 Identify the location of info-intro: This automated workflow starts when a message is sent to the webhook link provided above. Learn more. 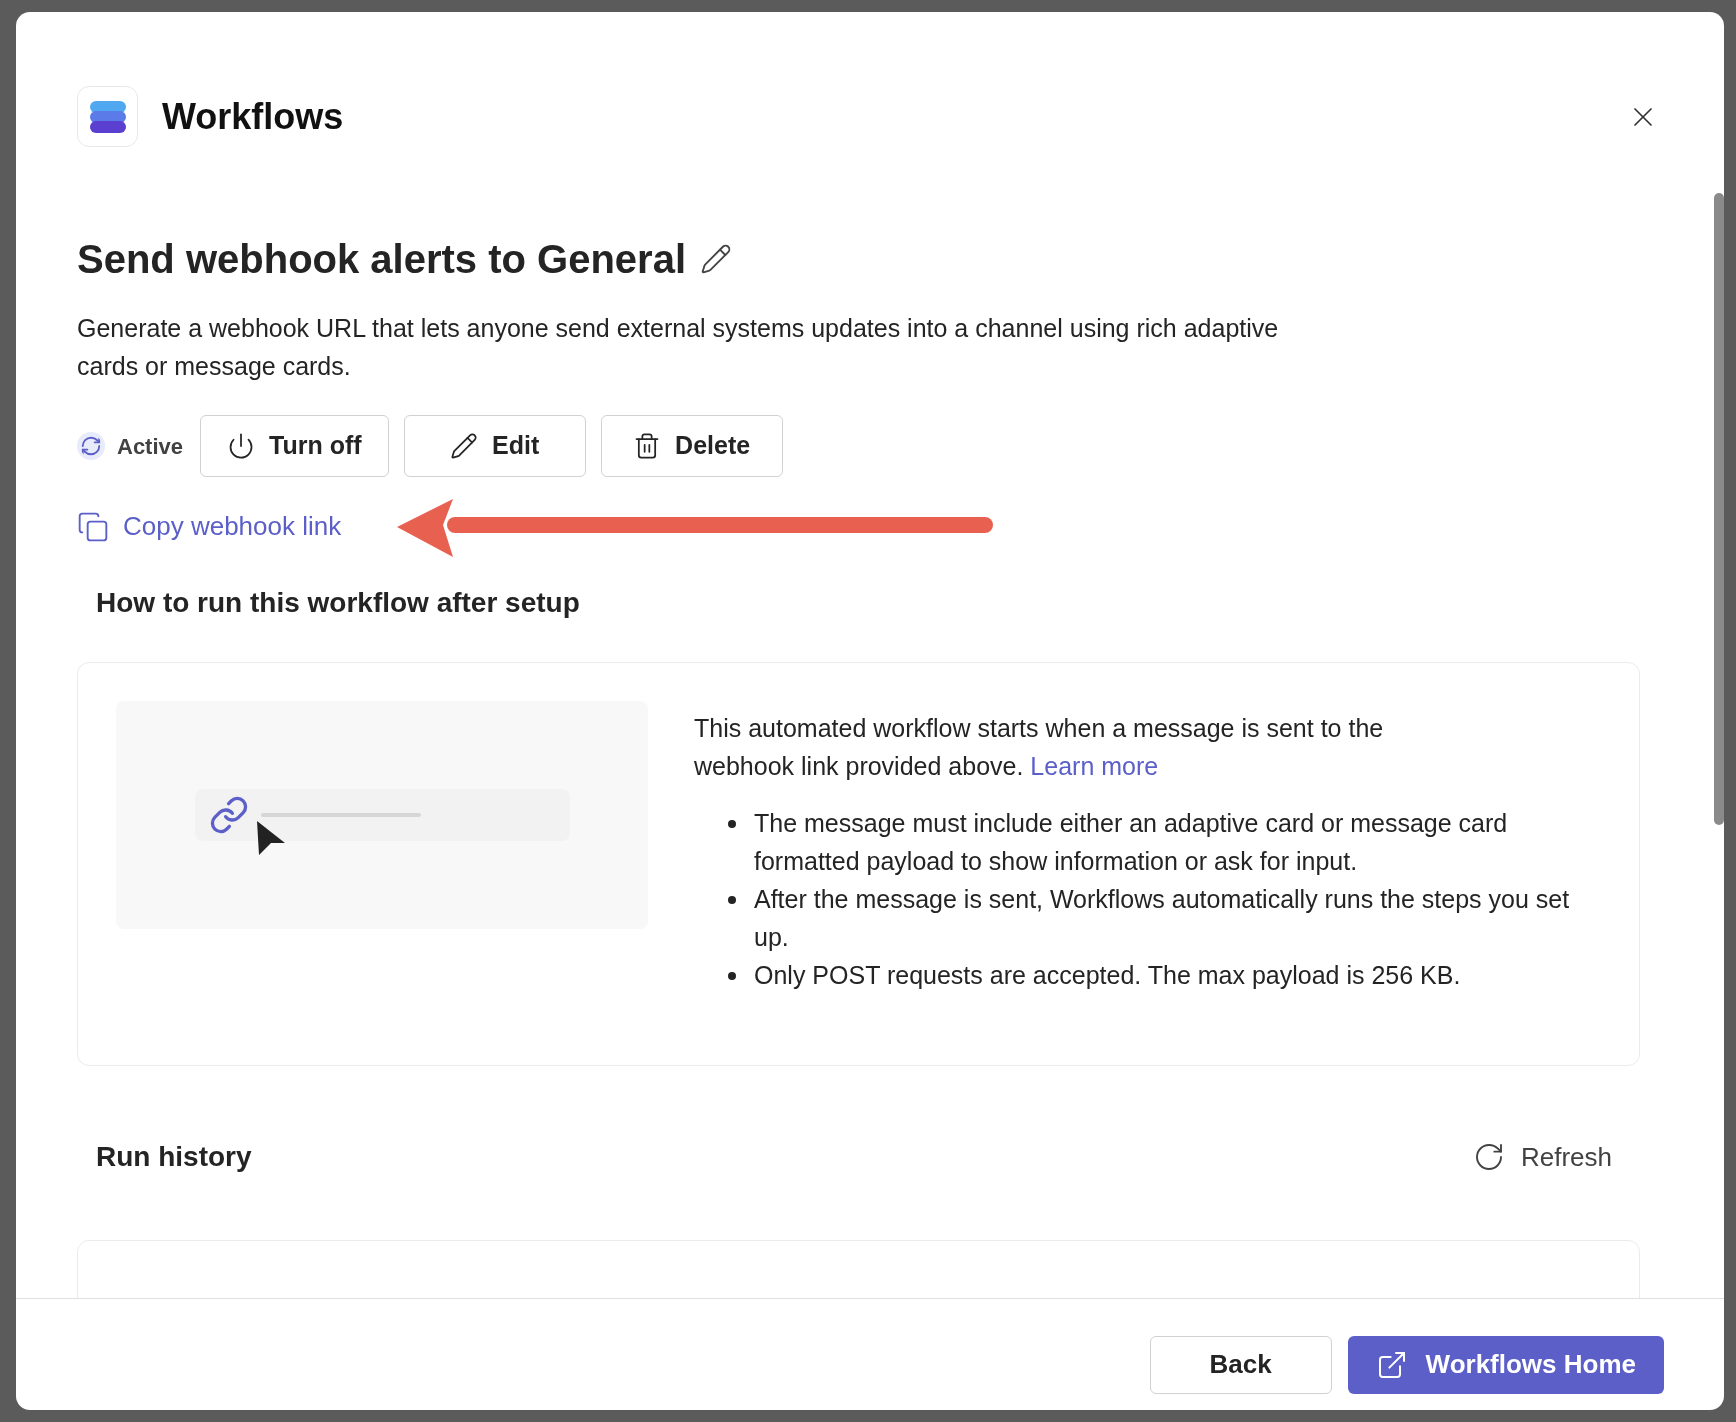
(1039, 747).